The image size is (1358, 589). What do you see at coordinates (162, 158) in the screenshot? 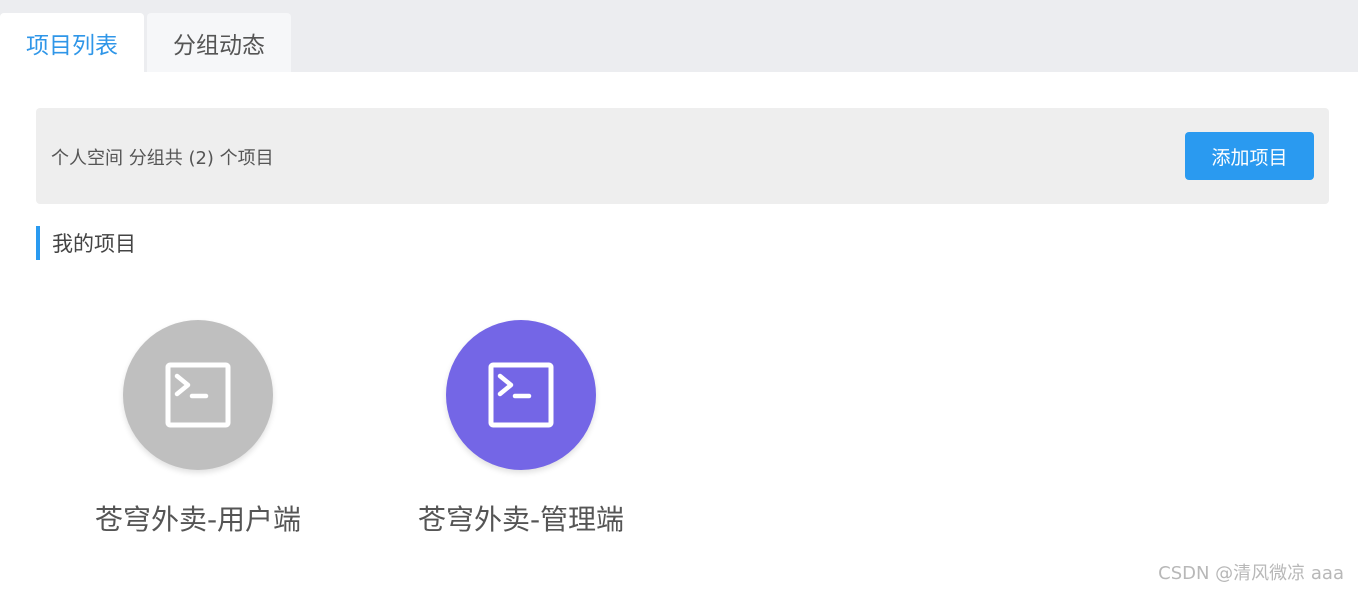
I see `group-project-count: 个人空间 分组共 (2) 个项目` at bounding box center [162, 158].